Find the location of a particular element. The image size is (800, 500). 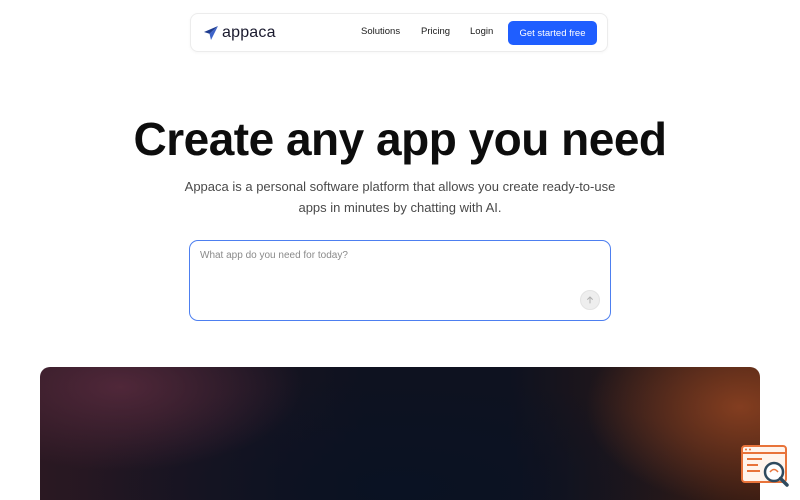

search-document-icon is located at coordinates (766, 468).